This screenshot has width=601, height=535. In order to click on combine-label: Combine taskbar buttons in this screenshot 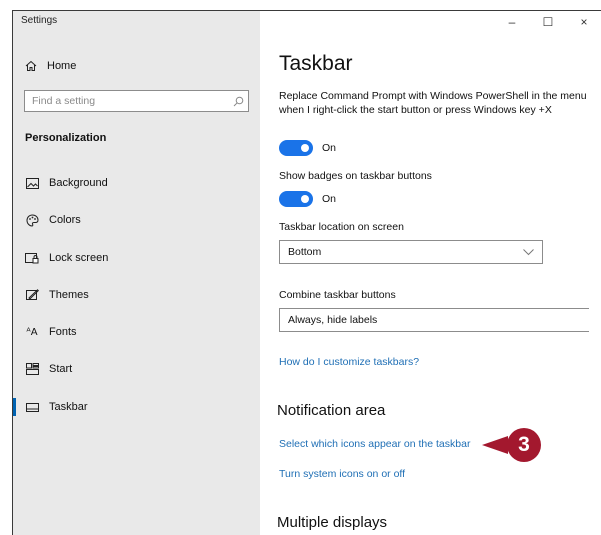, I will do `click(337, 295)`.